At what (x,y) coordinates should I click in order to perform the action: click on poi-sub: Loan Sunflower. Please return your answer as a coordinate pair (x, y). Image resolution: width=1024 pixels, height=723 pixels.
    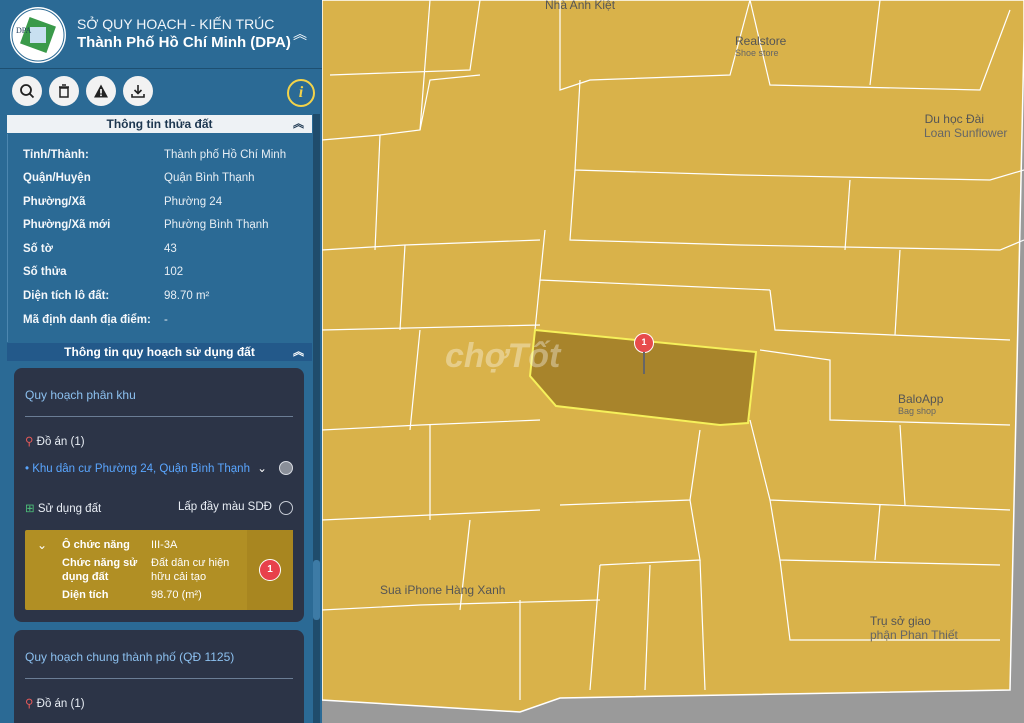
    Looking at the image, I should click on (966, 133).